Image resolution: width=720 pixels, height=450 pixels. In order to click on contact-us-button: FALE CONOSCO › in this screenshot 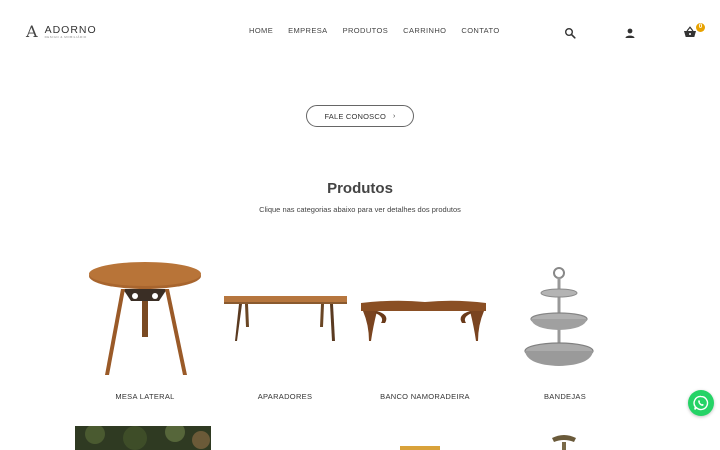, I will do `click(360, 116)`.